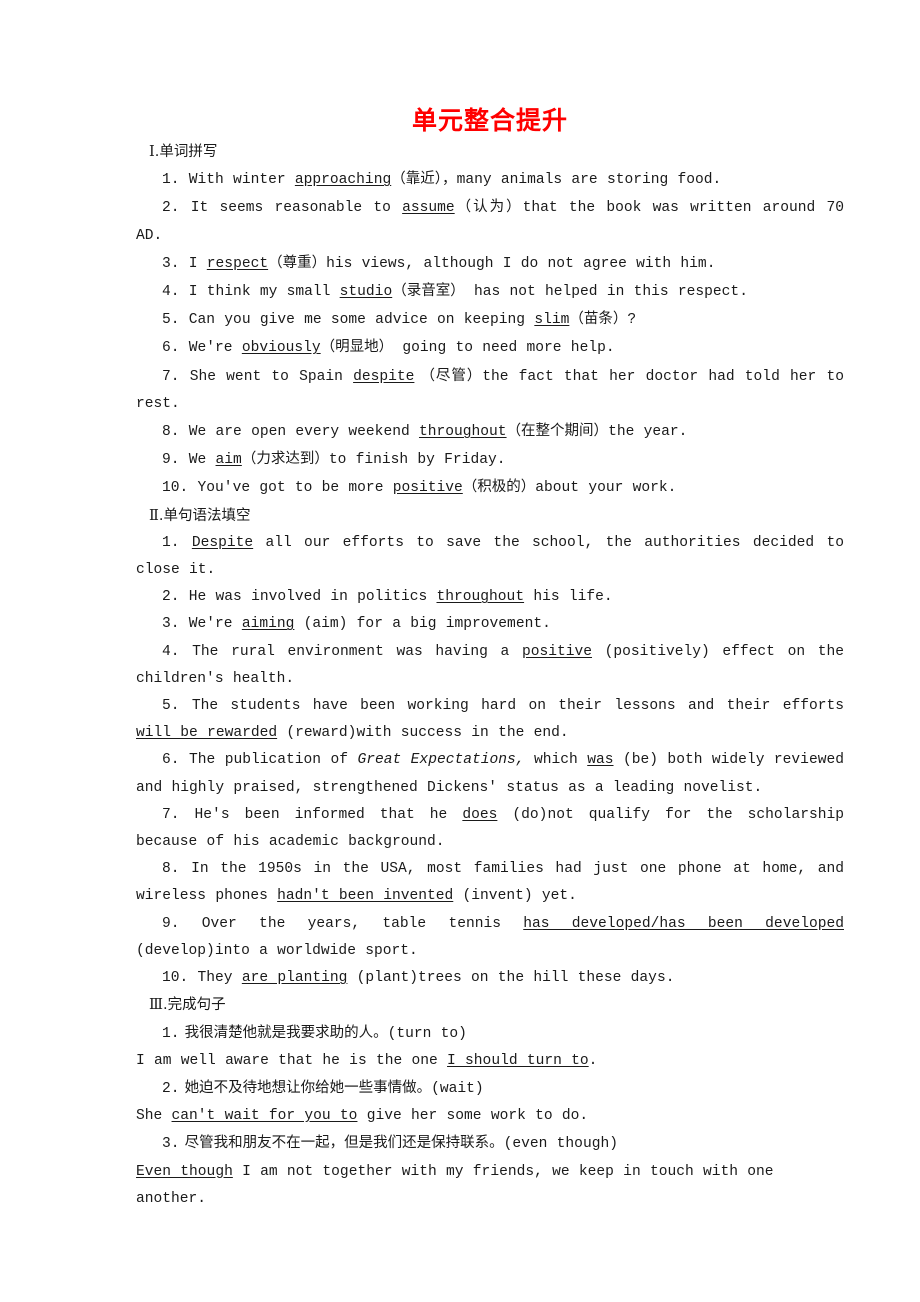  What do you see at coordinates (321, 814) in the screenshot?
I see `item-pre: He's been informed that he` at bounding box center [321, 814].